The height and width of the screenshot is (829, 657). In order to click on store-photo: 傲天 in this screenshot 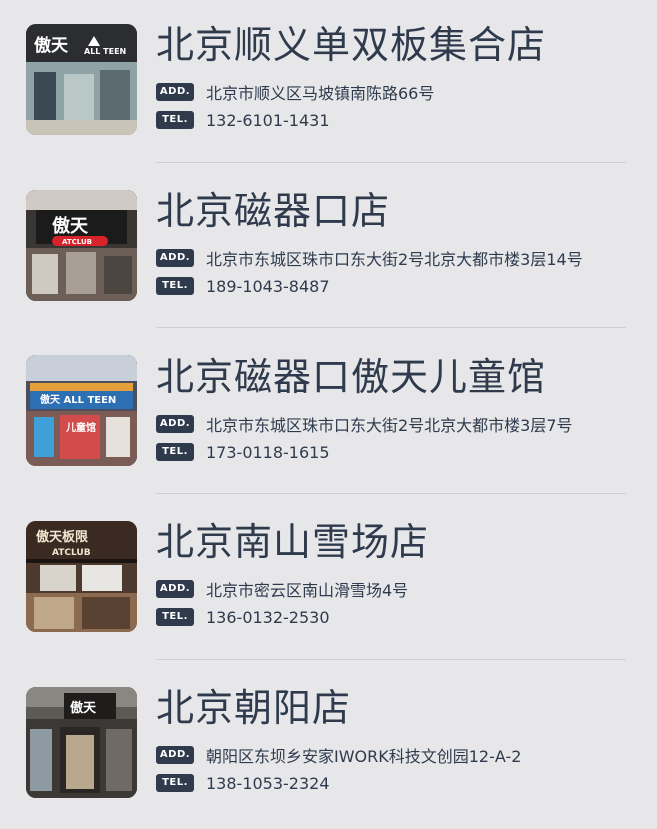, I will do `click(81, 742)`.